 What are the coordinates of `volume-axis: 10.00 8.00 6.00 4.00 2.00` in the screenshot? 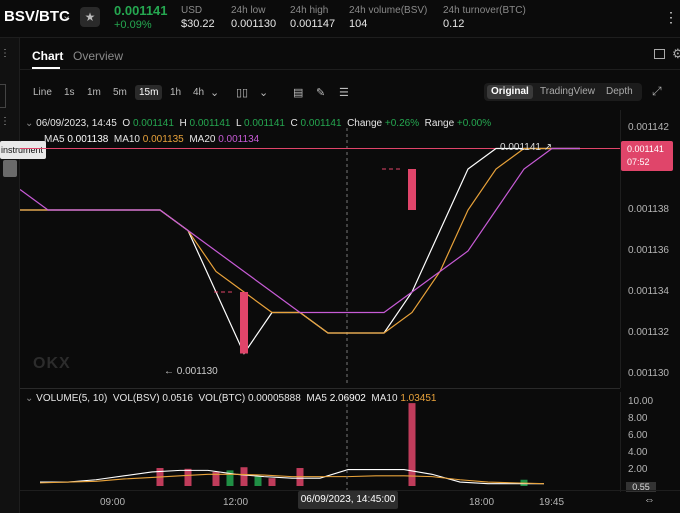 It's located at (650, 442).